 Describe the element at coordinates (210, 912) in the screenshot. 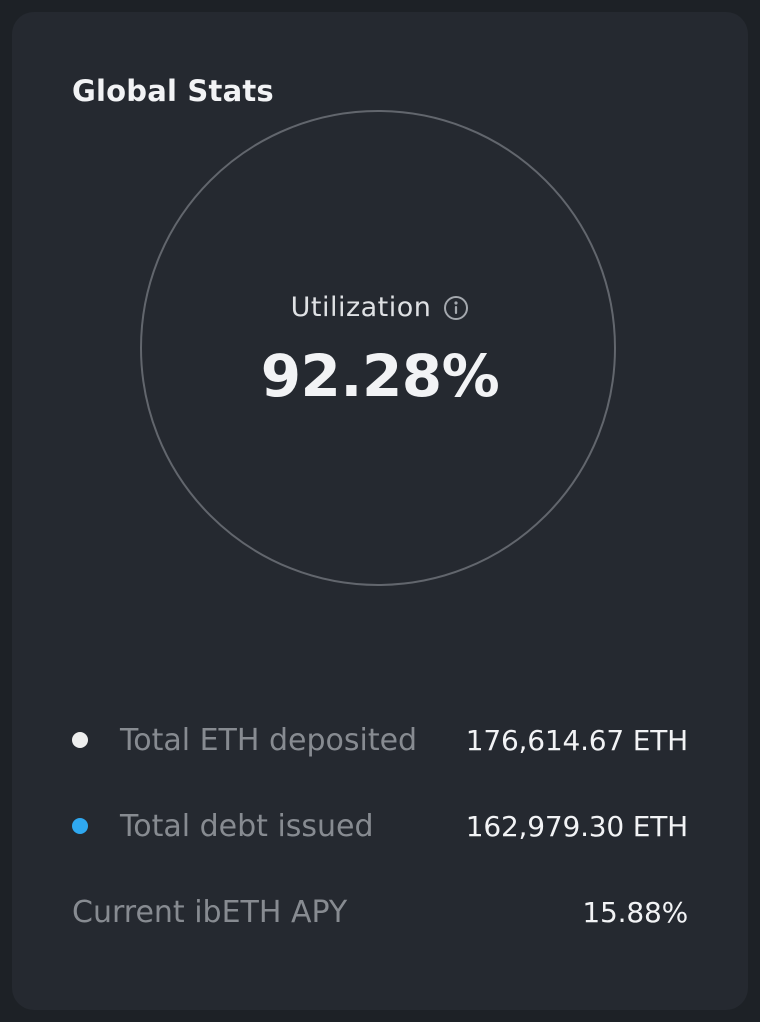

I see `stat-label: Current ibETH APY` at that location.